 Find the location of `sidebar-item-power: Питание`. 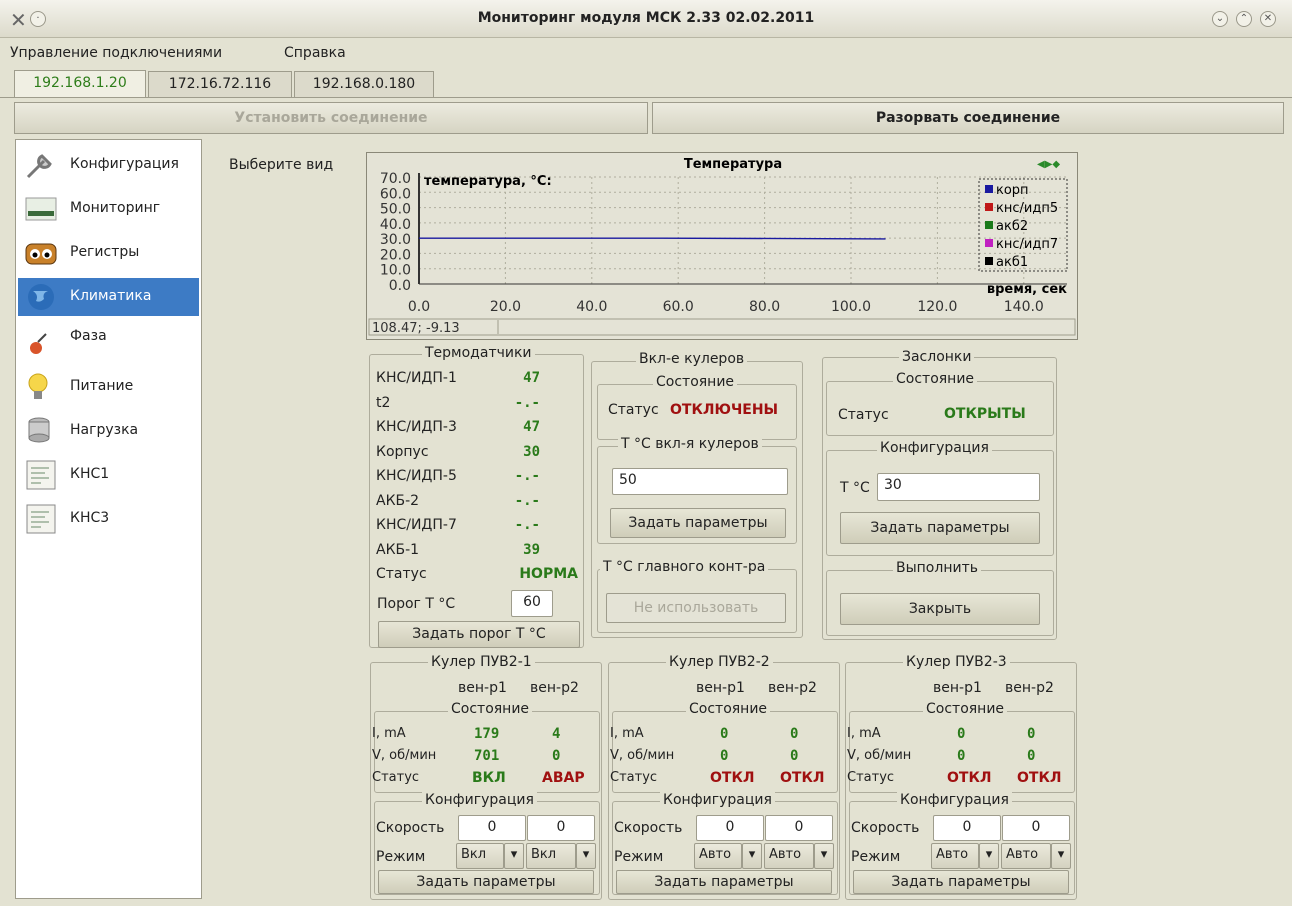

sidebar-item-power: Питание is located at coordinates (108, 387).